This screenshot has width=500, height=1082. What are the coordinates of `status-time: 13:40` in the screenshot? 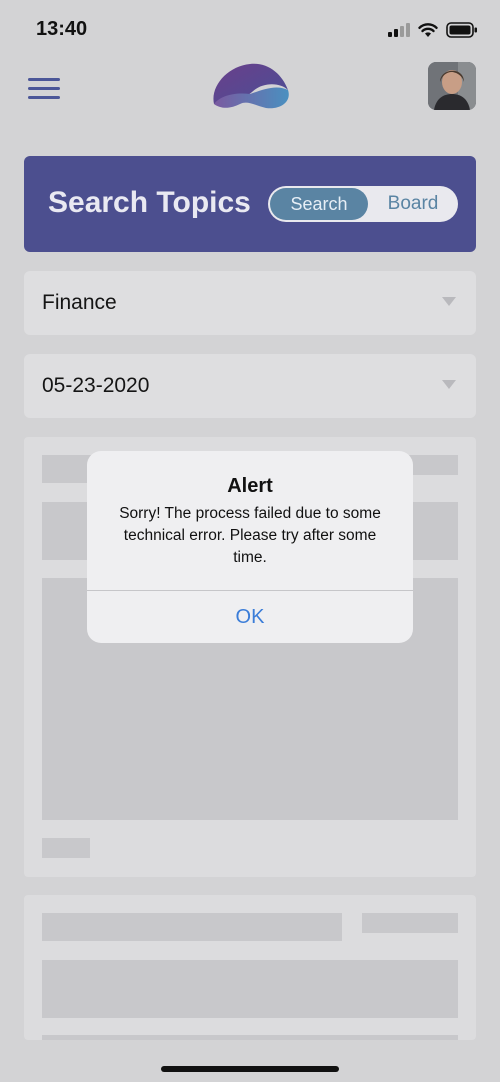 It's located at (62, 29).